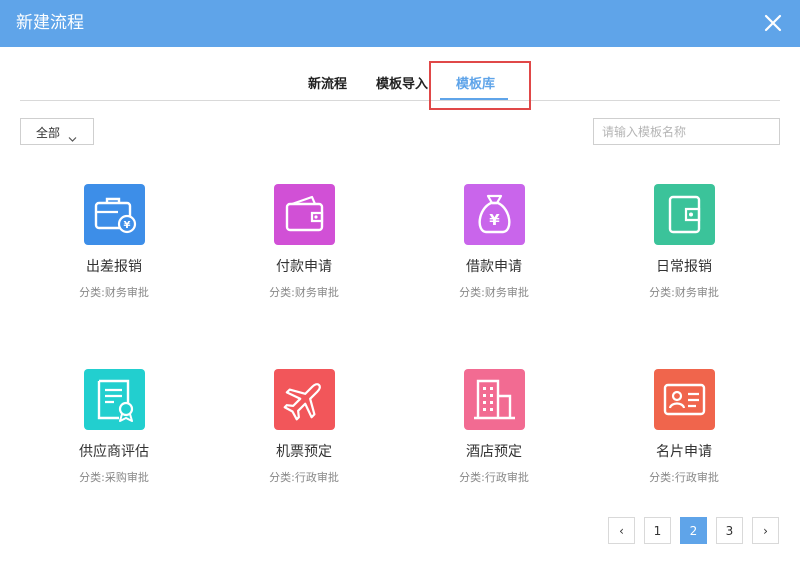 The image size is (800, 568). I want to click on template-name: 供应商评估, so click(114, 452).